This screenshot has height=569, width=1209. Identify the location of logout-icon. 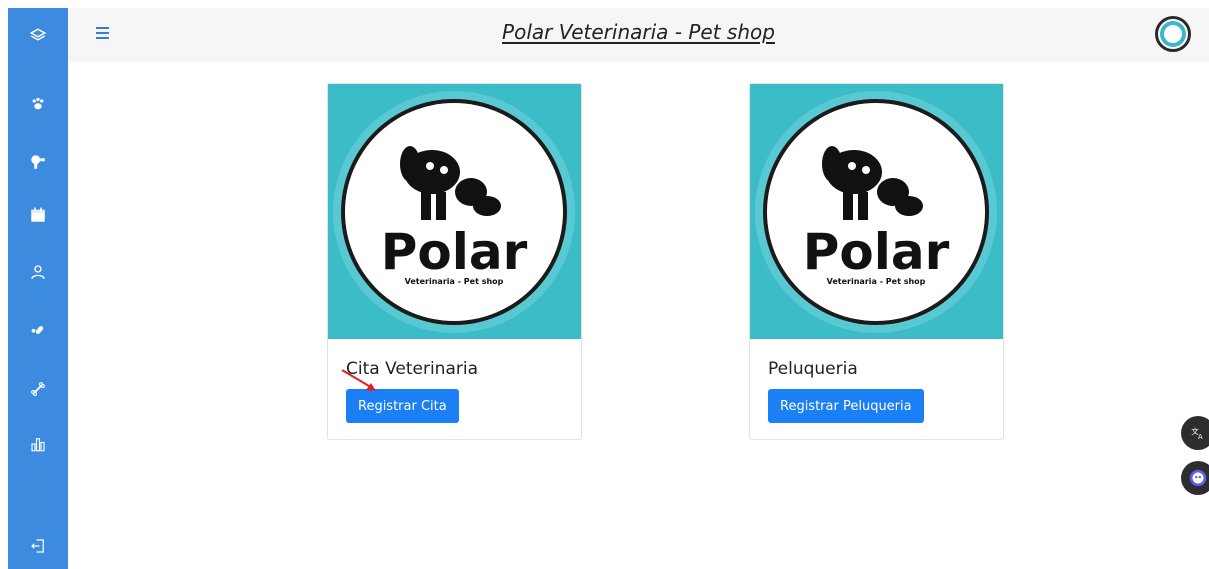
(38, 546).